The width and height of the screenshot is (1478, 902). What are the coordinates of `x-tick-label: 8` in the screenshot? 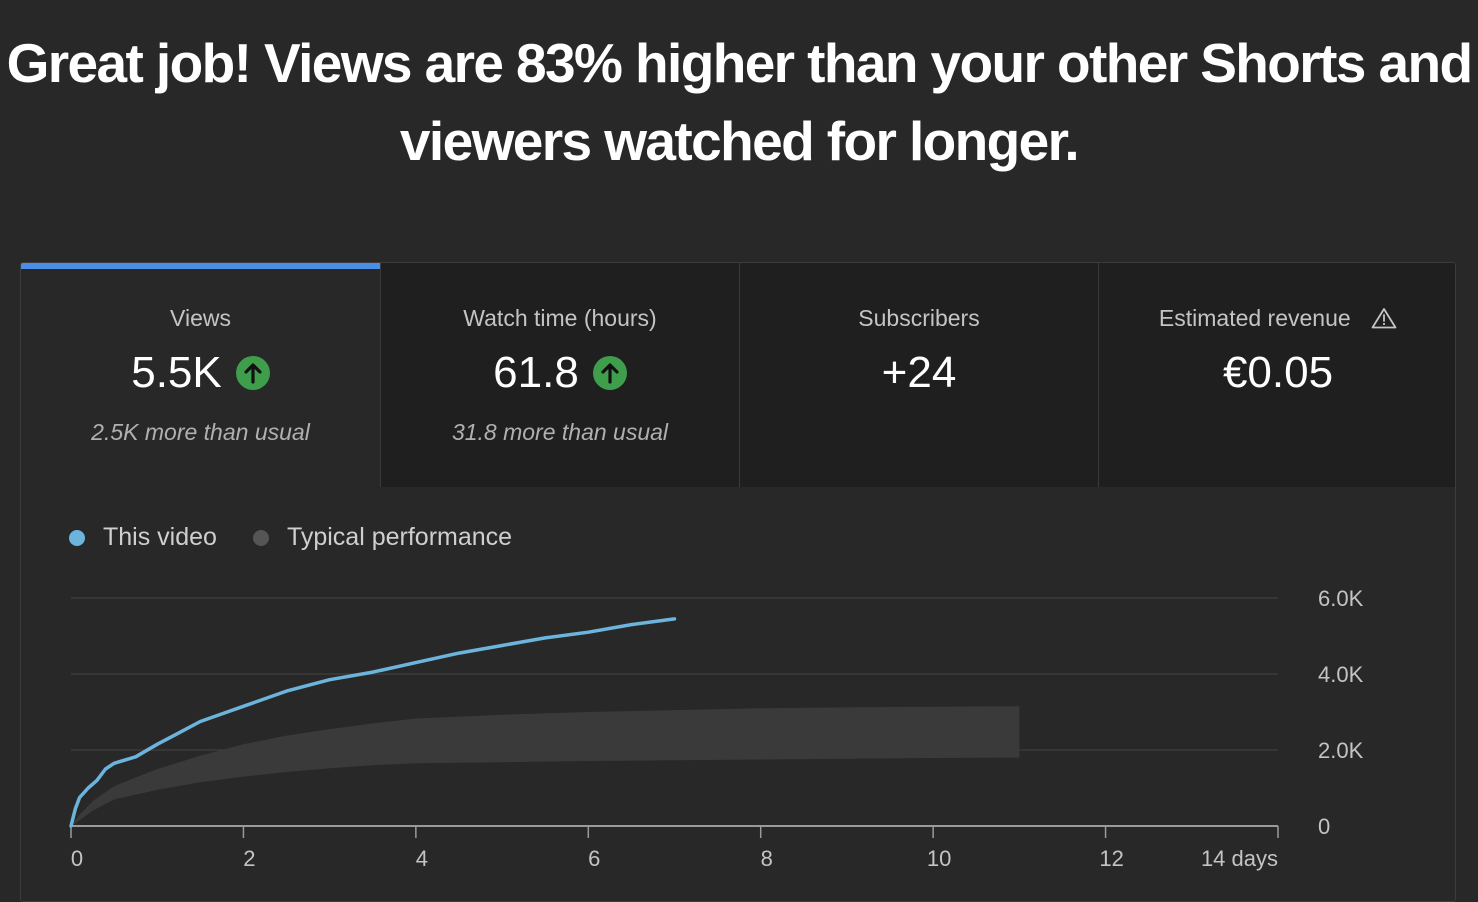 It's located at (767, 858).